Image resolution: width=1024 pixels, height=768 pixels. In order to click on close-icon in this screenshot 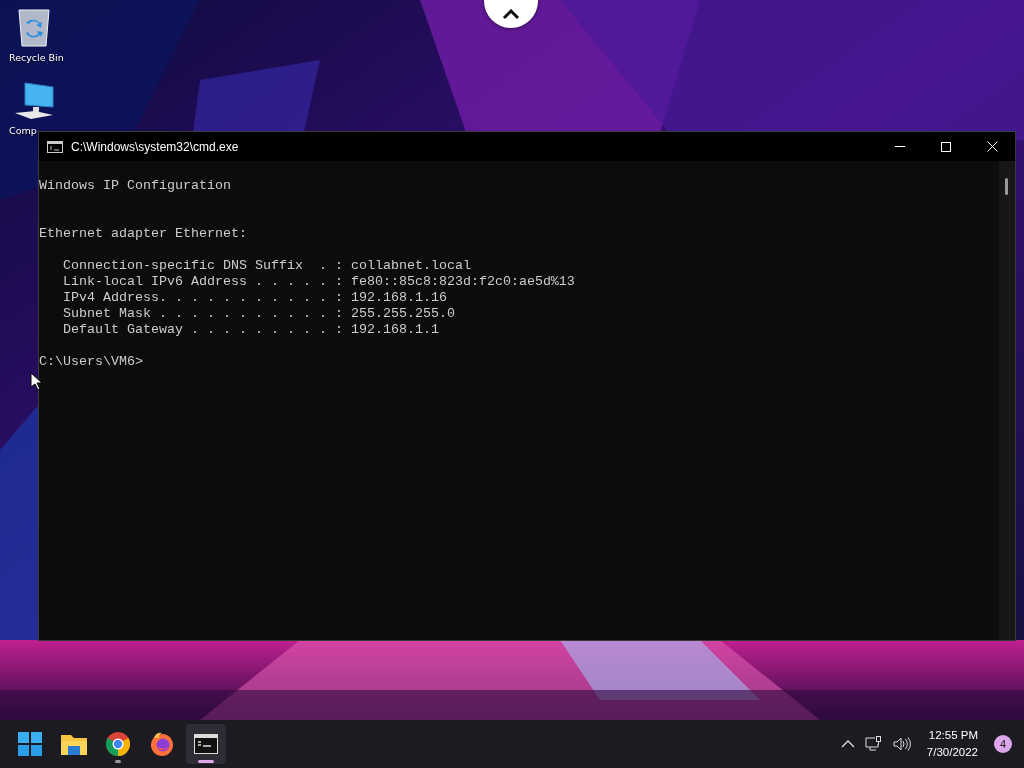, I will do `click(992, 146)`.